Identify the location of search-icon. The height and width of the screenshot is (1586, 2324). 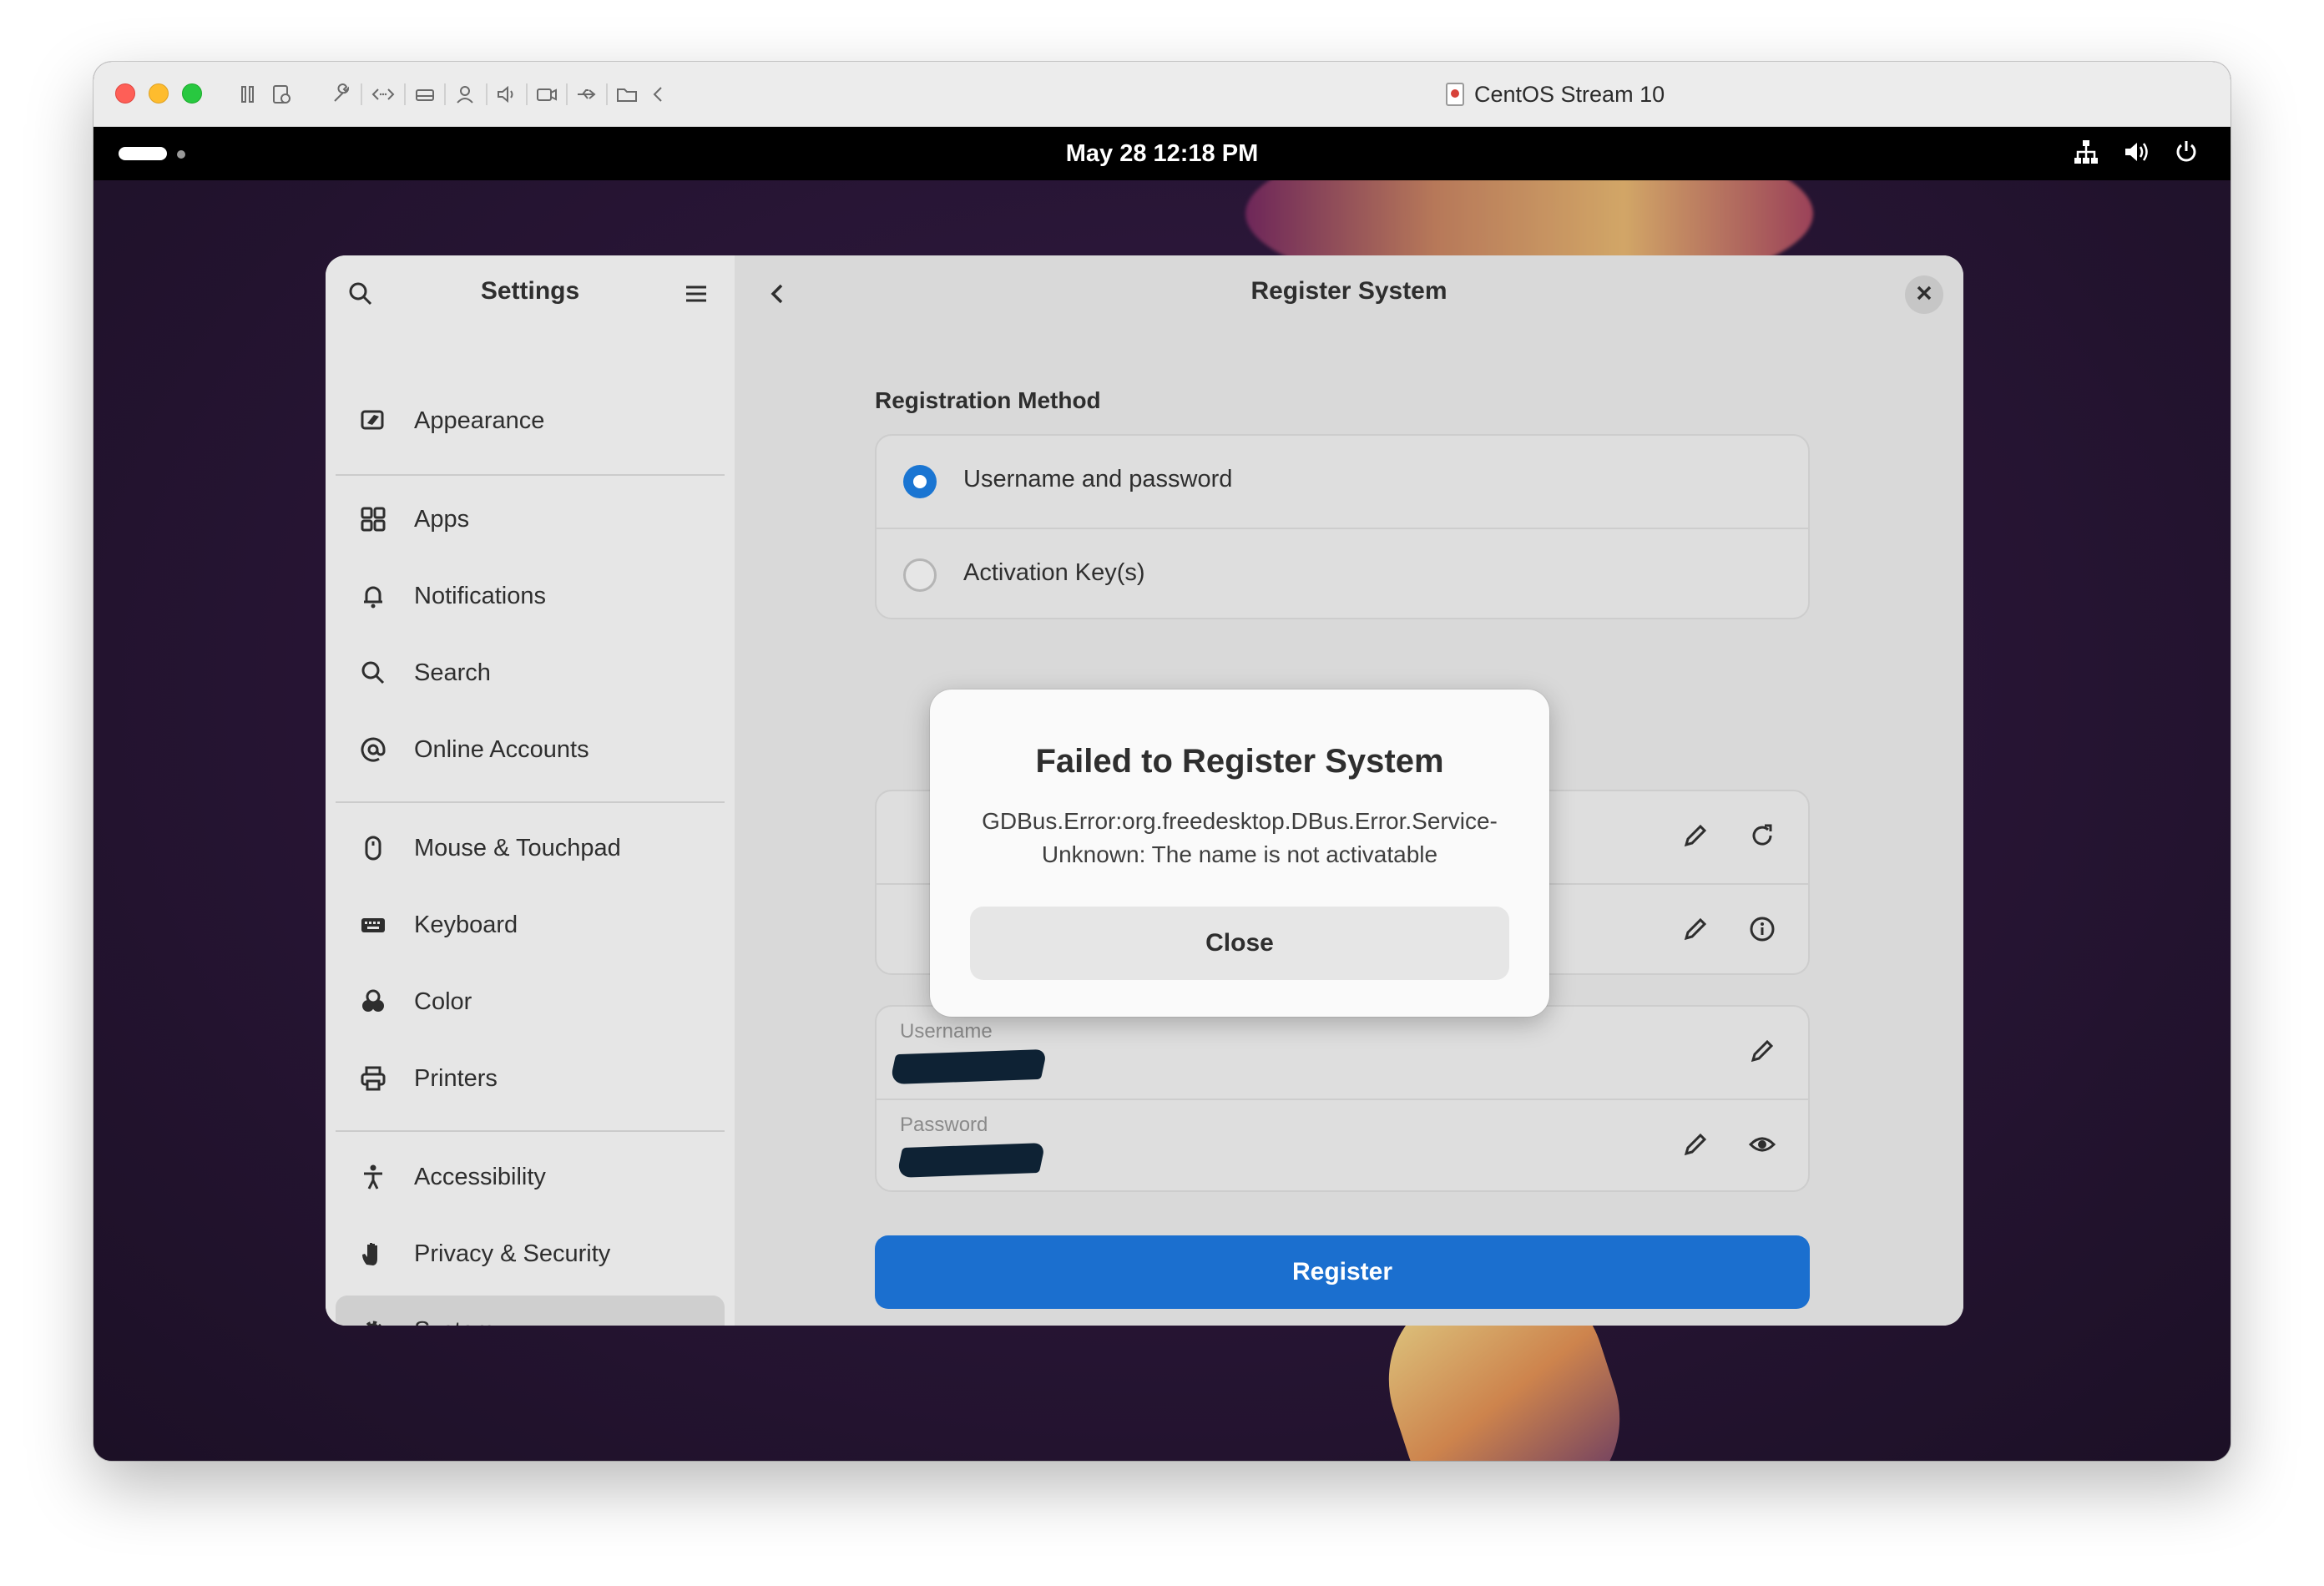
(373, 673).